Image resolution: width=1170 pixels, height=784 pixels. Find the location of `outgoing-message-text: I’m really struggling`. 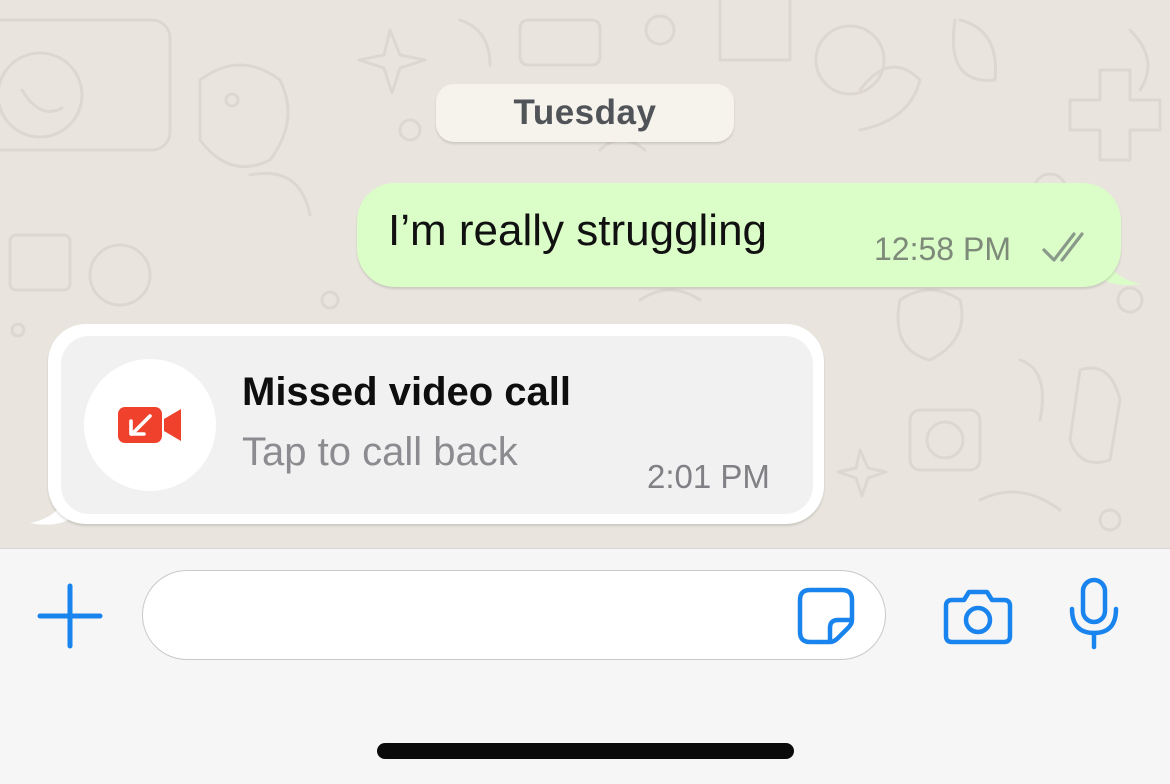

outgoing-message-text: I’m really struggling is located at coordinates (578, 230).